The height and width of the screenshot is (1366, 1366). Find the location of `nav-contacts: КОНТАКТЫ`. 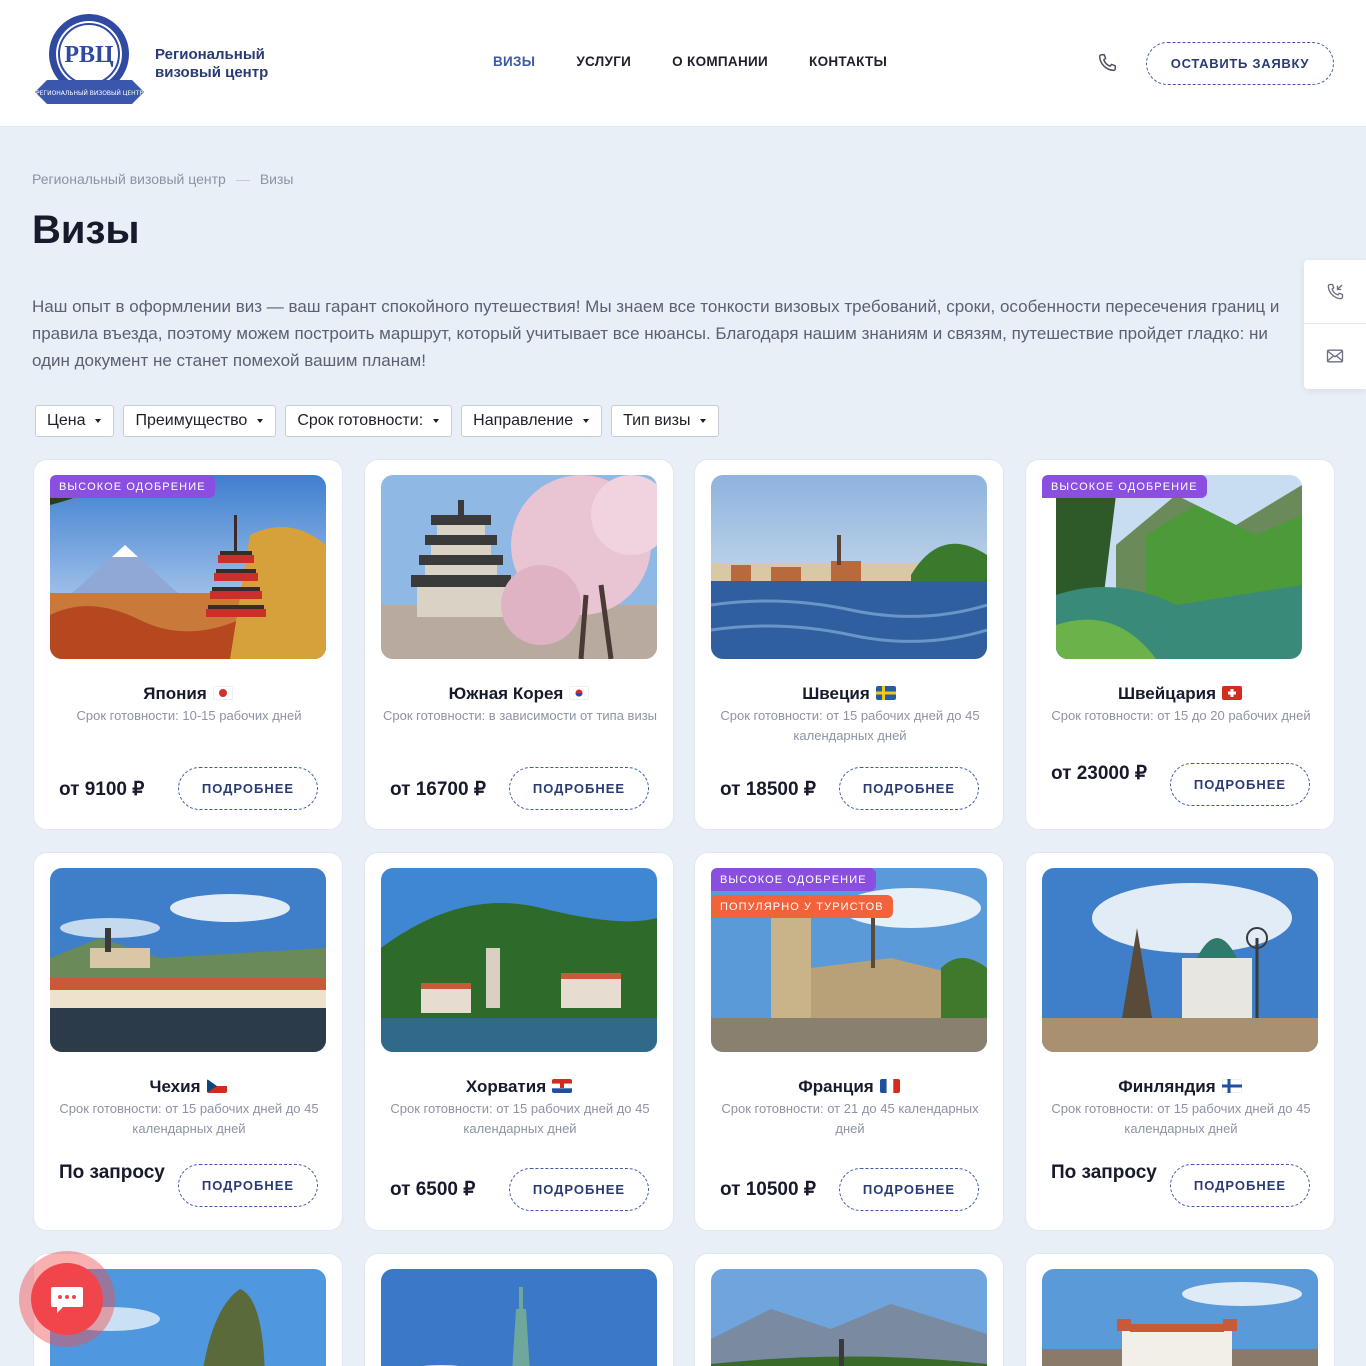

nav-contacts: КОНТАКТЫ is located at coordinates (848, 61).